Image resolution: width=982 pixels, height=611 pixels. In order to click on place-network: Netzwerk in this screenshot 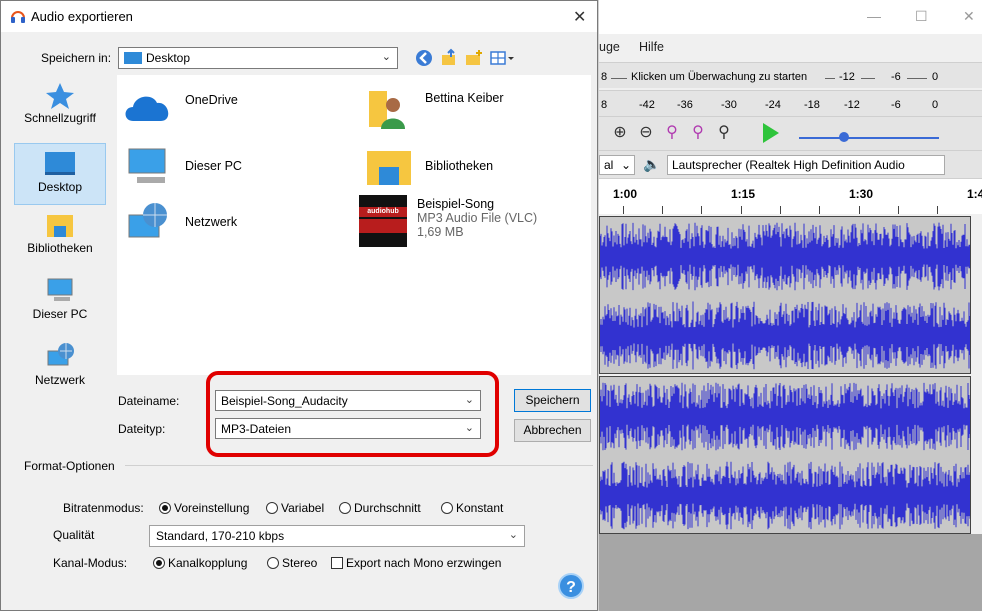, I will do `click(60, 372)`.